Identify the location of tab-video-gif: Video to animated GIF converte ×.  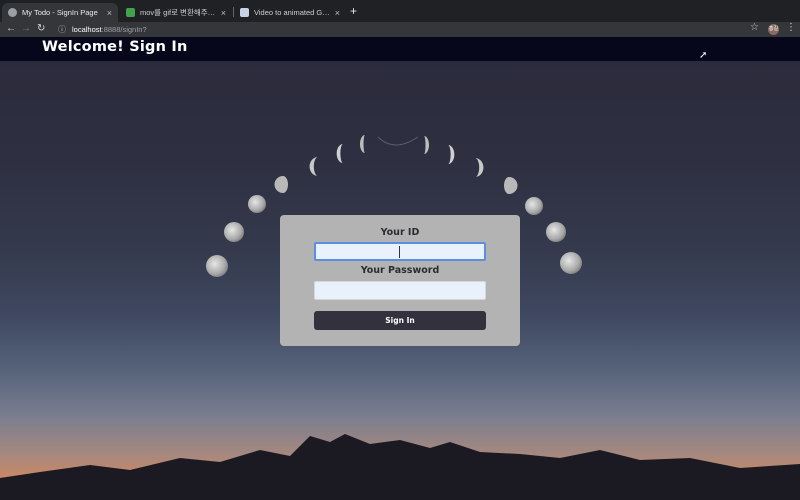
(290, 12).